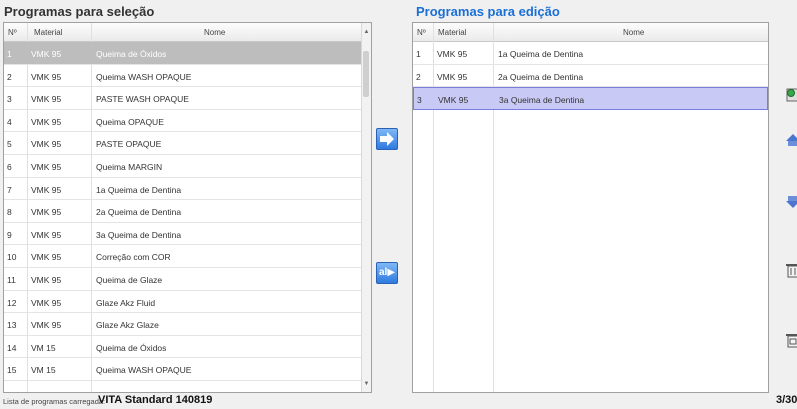 The image size is (797, 409). I want to click on table-row: 4 VMK 95 Queima OPAQUE, so click(187, 121).